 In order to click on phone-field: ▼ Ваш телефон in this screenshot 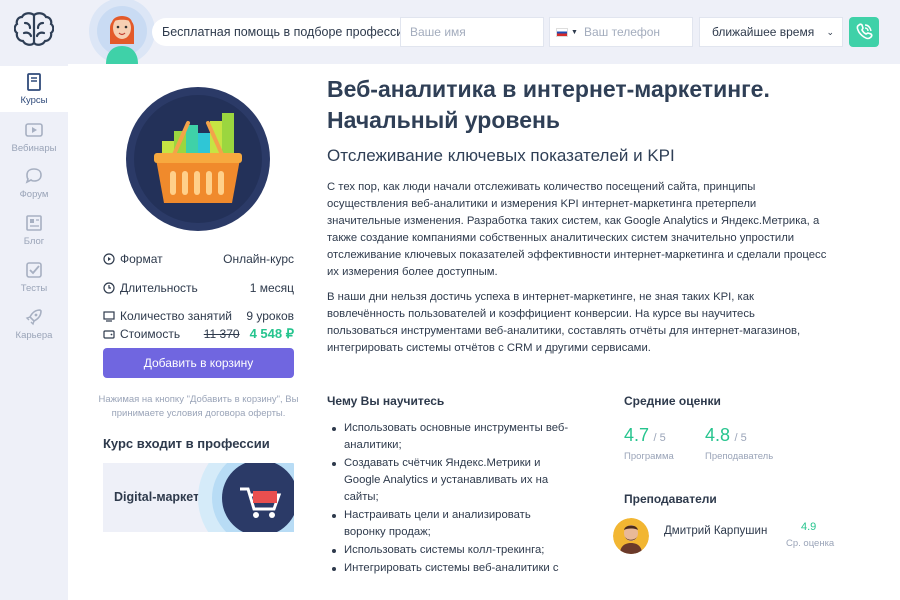, I will do `click(621, 32)`.